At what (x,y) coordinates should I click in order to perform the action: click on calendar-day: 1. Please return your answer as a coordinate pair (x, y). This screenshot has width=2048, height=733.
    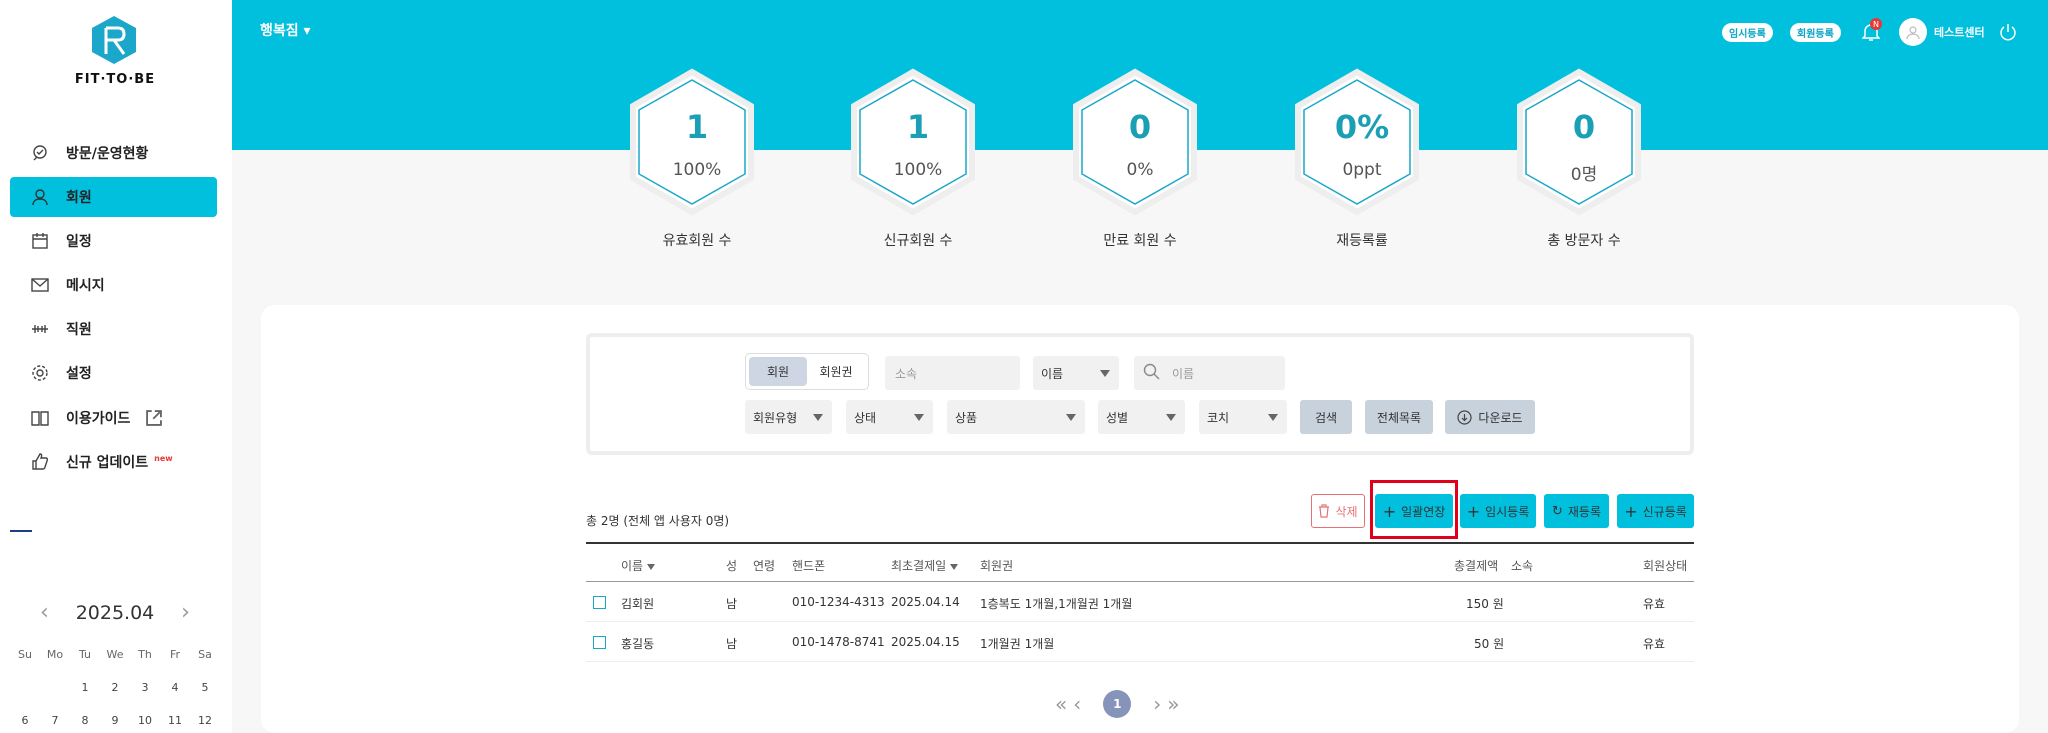
    Looking at the image, I should click on (85, 687).